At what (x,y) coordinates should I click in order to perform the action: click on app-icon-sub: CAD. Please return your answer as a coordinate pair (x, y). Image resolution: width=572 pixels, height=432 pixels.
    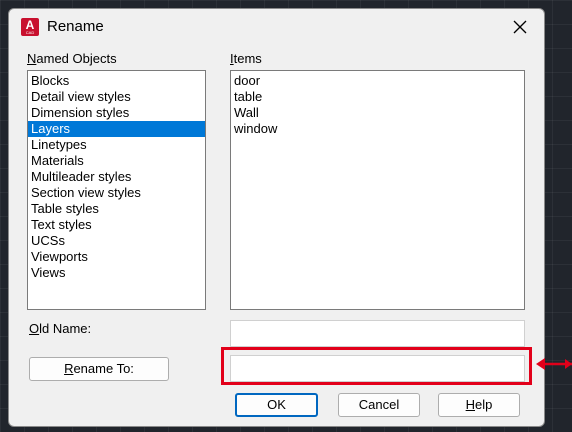
    Looking at the image, I should click on (30, 32).